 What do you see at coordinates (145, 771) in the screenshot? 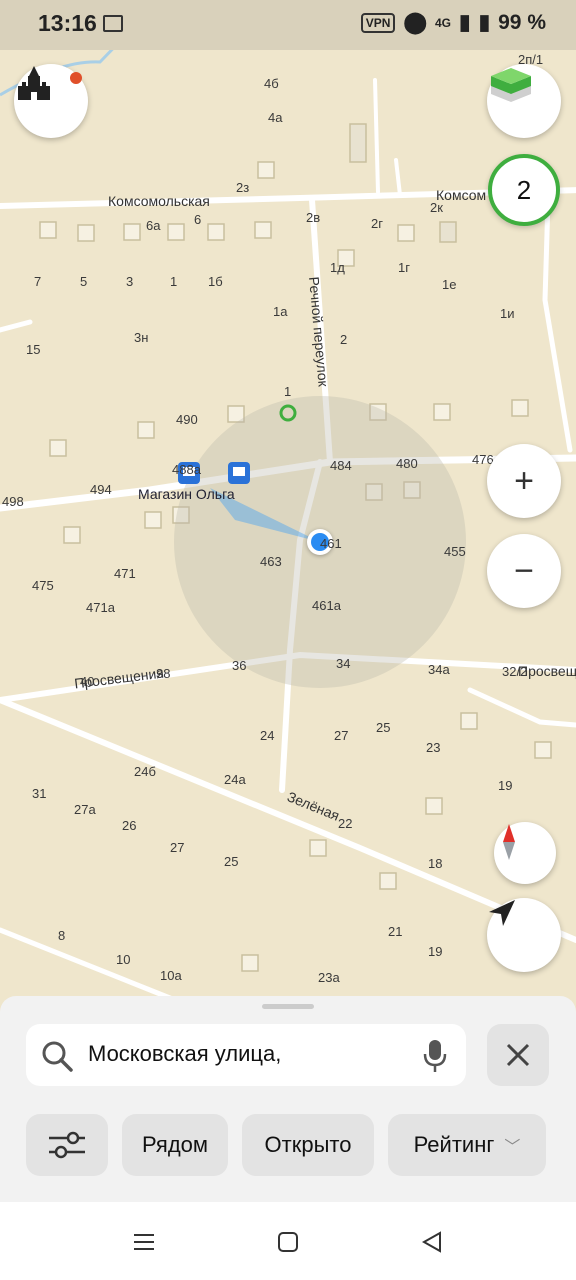
I see `house-number: 24б` at bounding box center [145, 771].